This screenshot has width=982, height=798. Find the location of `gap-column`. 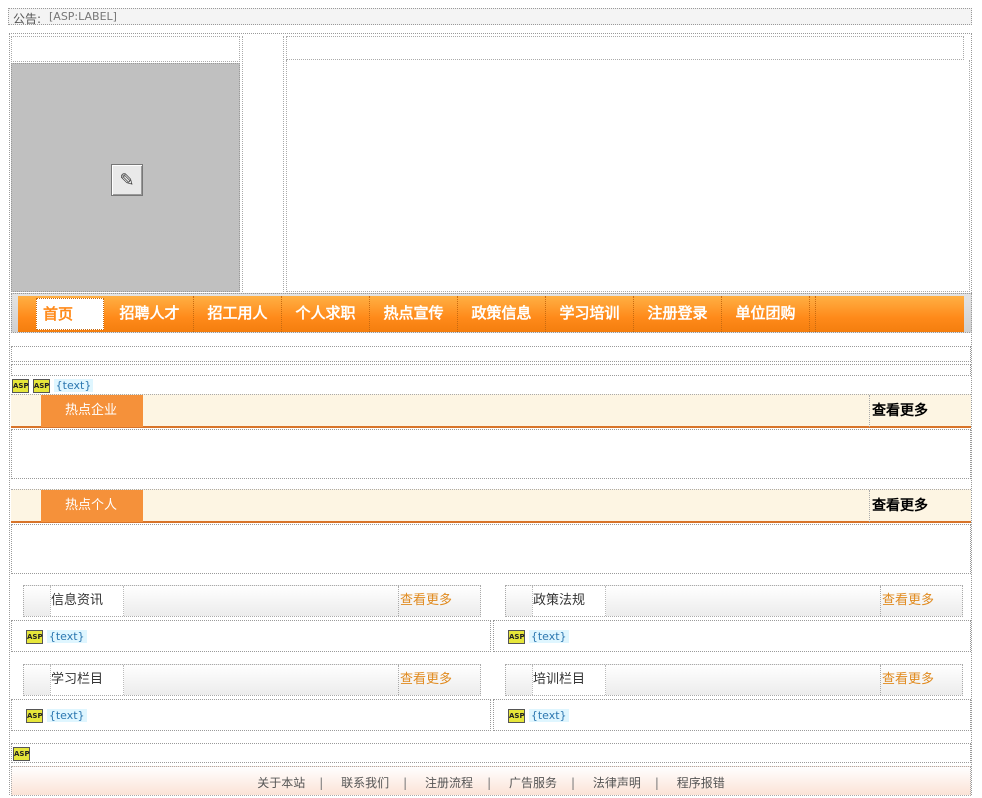

gap-column is located at coordinates (263, 164).